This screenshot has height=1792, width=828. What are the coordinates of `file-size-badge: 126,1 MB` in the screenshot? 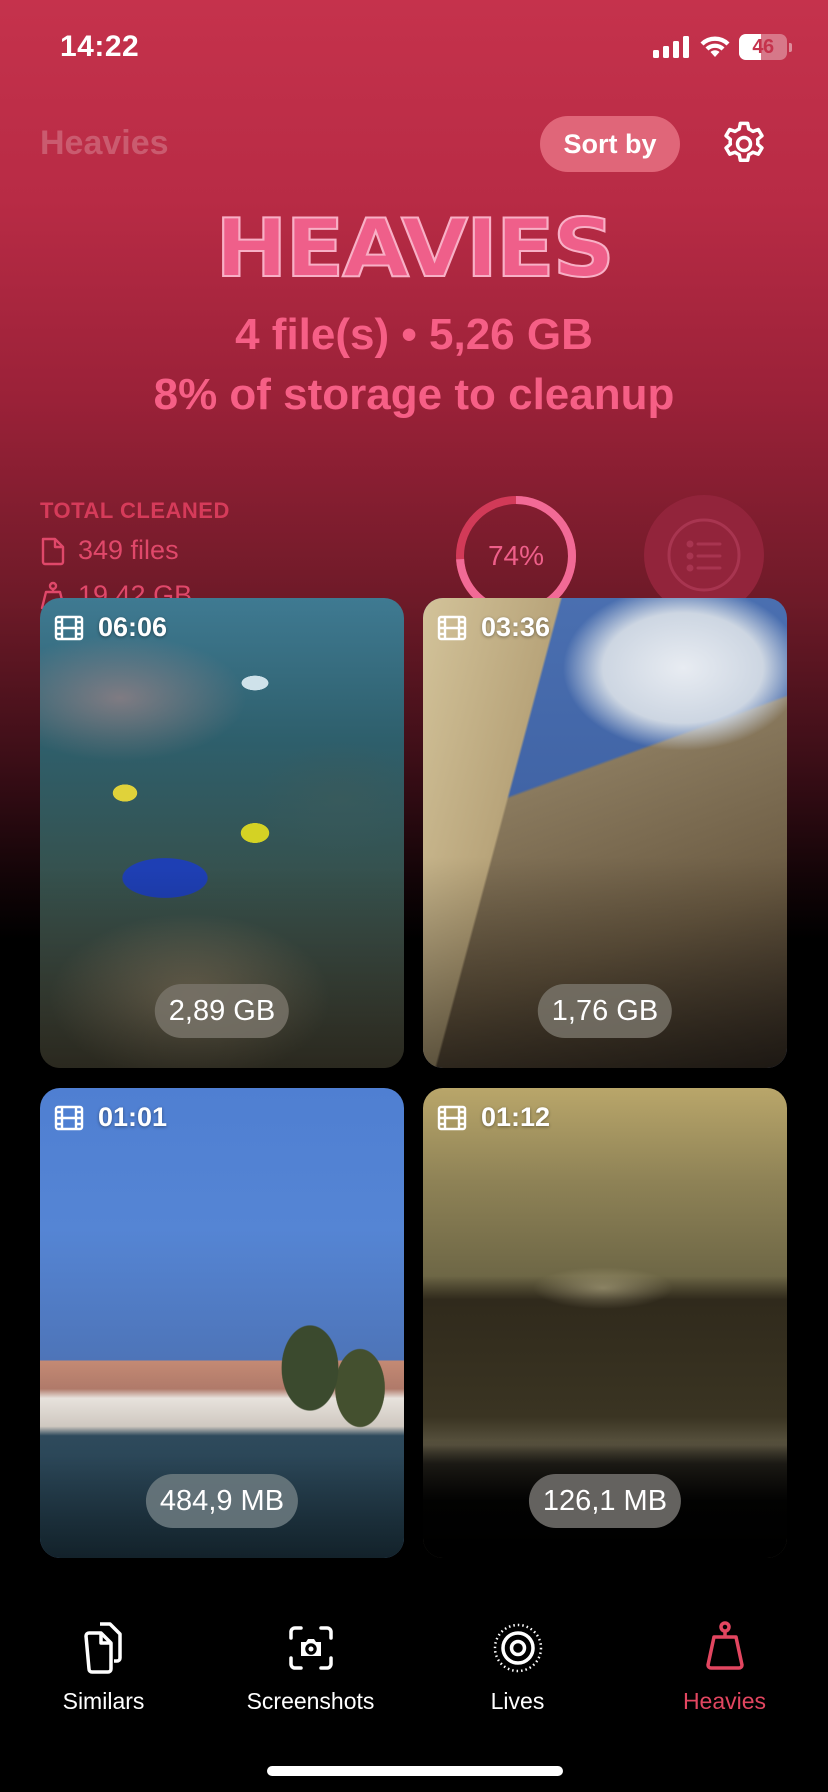 It's located at (605, 1501).